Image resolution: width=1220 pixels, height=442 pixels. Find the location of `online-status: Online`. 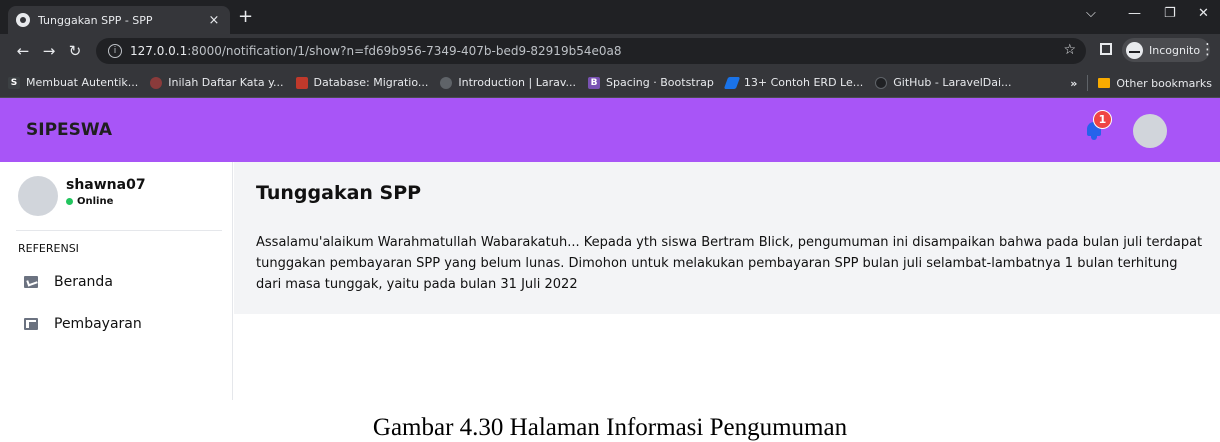

online-status: Online is located at coordinates (89, 201).